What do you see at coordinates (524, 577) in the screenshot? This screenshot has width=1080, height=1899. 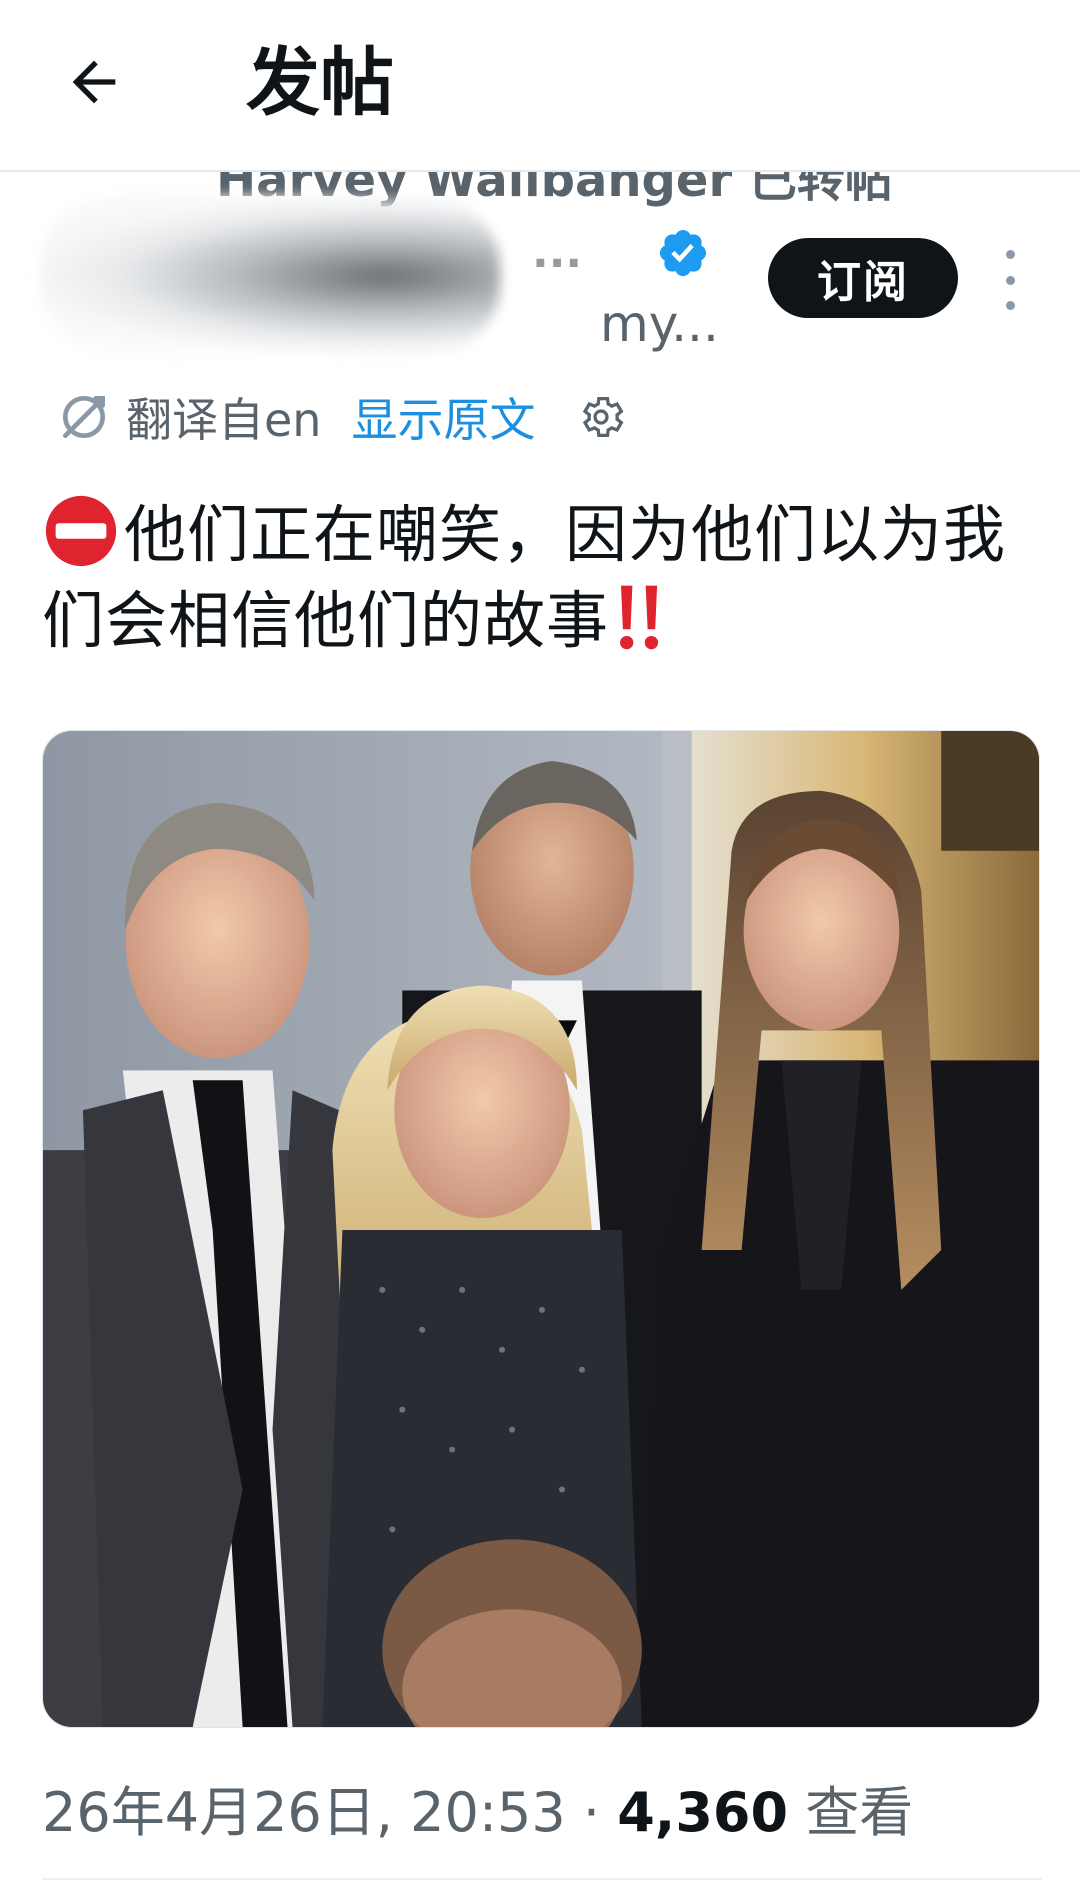 I see `post-body-text: 他们正在嘲笑，因为他们以为我们会相信他们的故事` at bounding box center [524, 577].